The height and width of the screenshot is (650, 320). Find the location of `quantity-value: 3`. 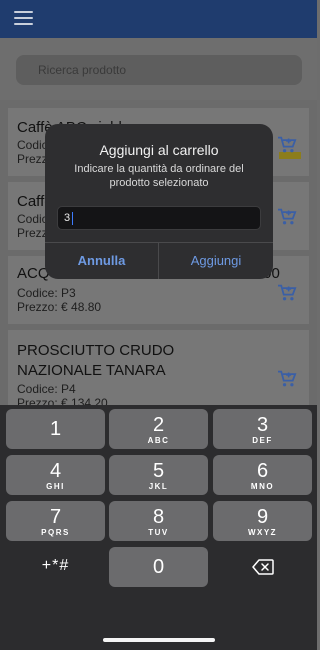

quantity-value: 3 is located at coordinates (67, 218).